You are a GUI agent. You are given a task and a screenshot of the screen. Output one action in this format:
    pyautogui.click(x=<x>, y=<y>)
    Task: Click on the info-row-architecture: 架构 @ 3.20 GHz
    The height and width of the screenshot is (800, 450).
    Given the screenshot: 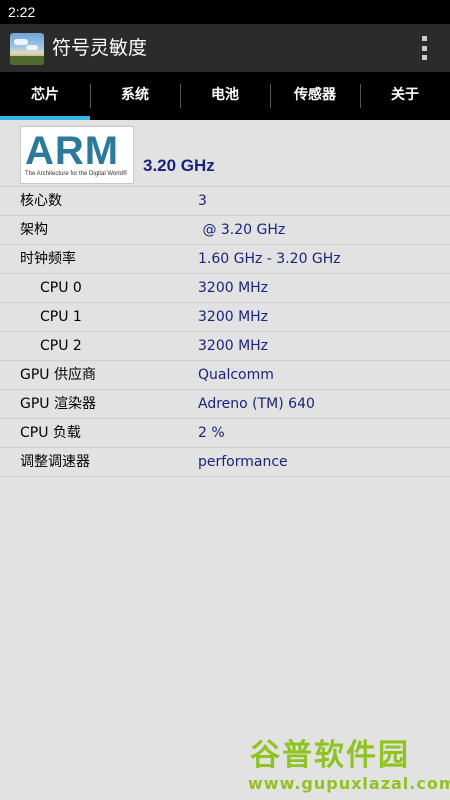 What is the action you would take?
    pyautogui.click(x=225, y=230)
    